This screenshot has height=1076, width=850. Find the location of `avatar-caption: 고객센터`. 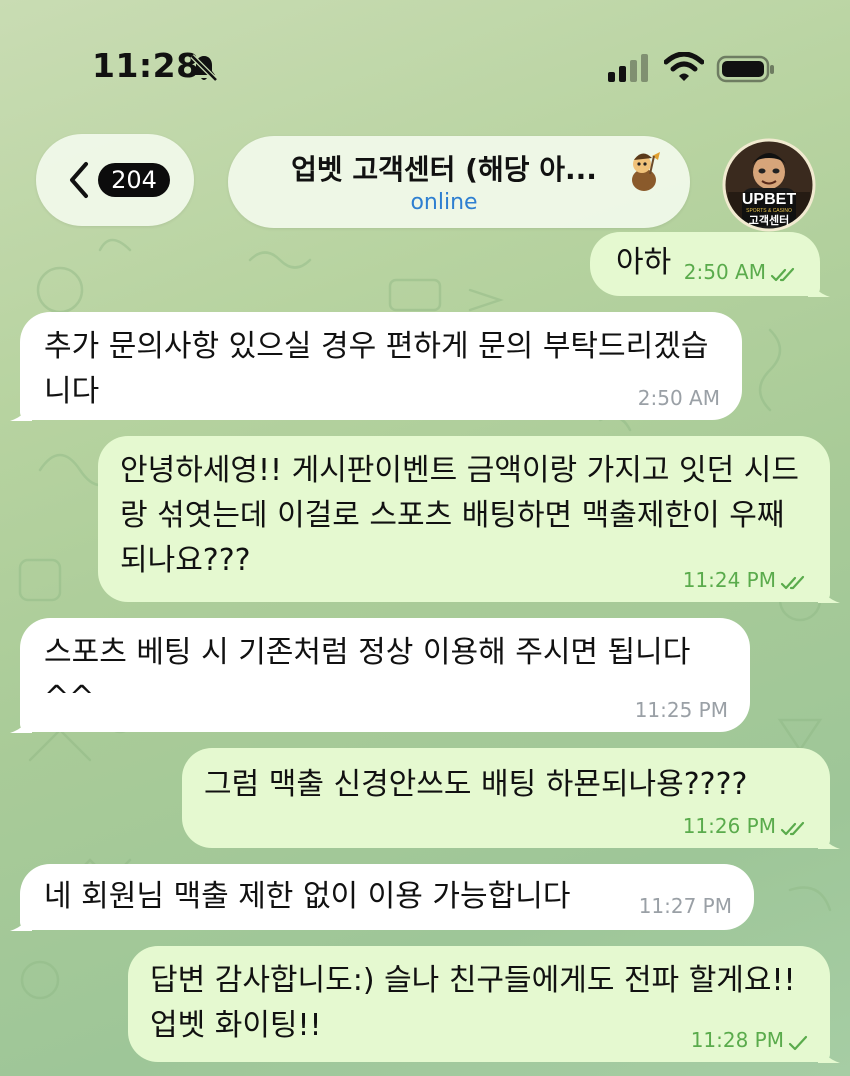

avatar-caption: 고객센터 is located at coordinates (769, 220).